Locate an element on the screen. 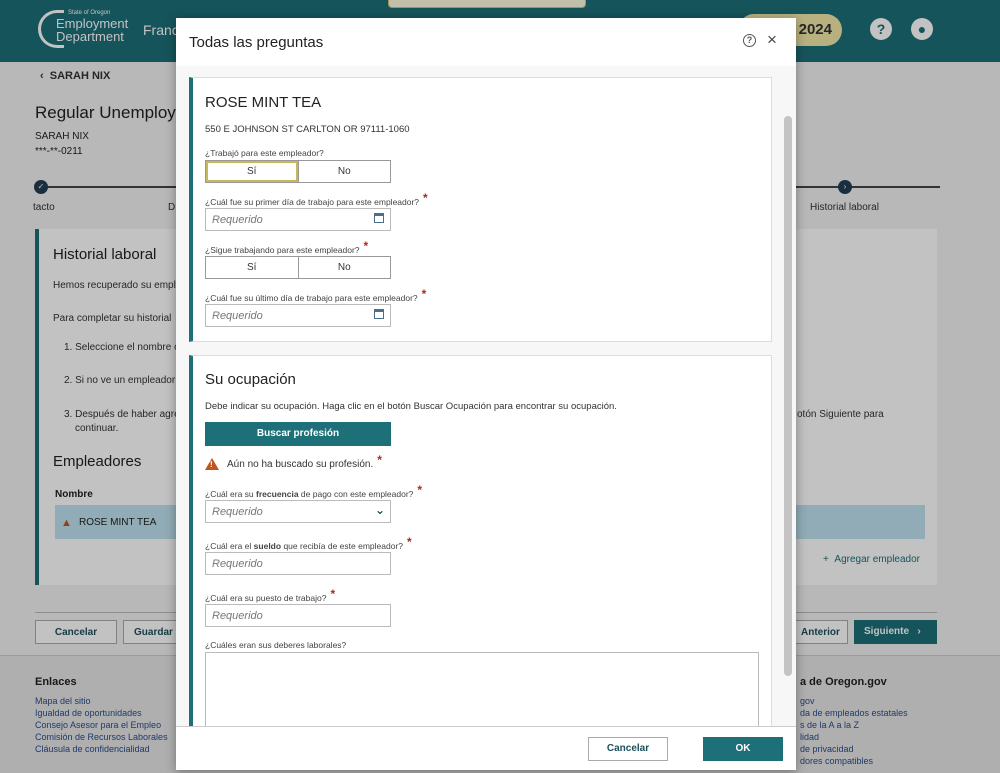 Image resolution: width=1000 pixels, height=773 pixels. occupation-warning: ! Aún no ha buscado su profesión. * is located at coordinates (293, 462).